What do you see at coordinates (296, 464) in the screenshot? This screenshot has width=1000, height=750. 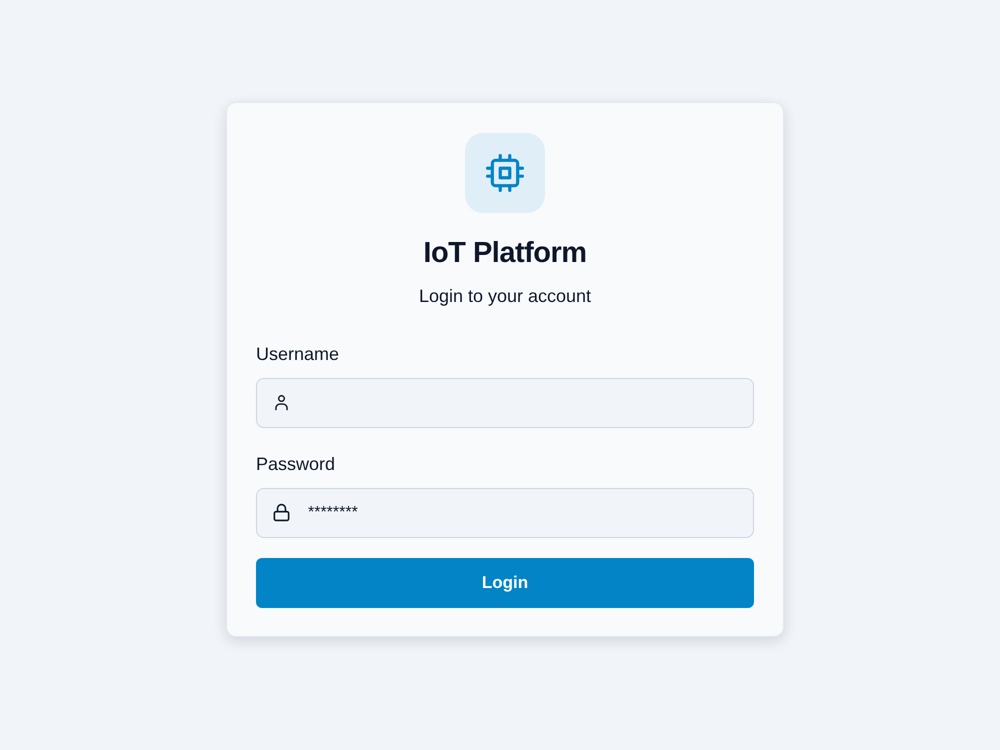 I see `field-label: Password` at bounding box center [296, 464].